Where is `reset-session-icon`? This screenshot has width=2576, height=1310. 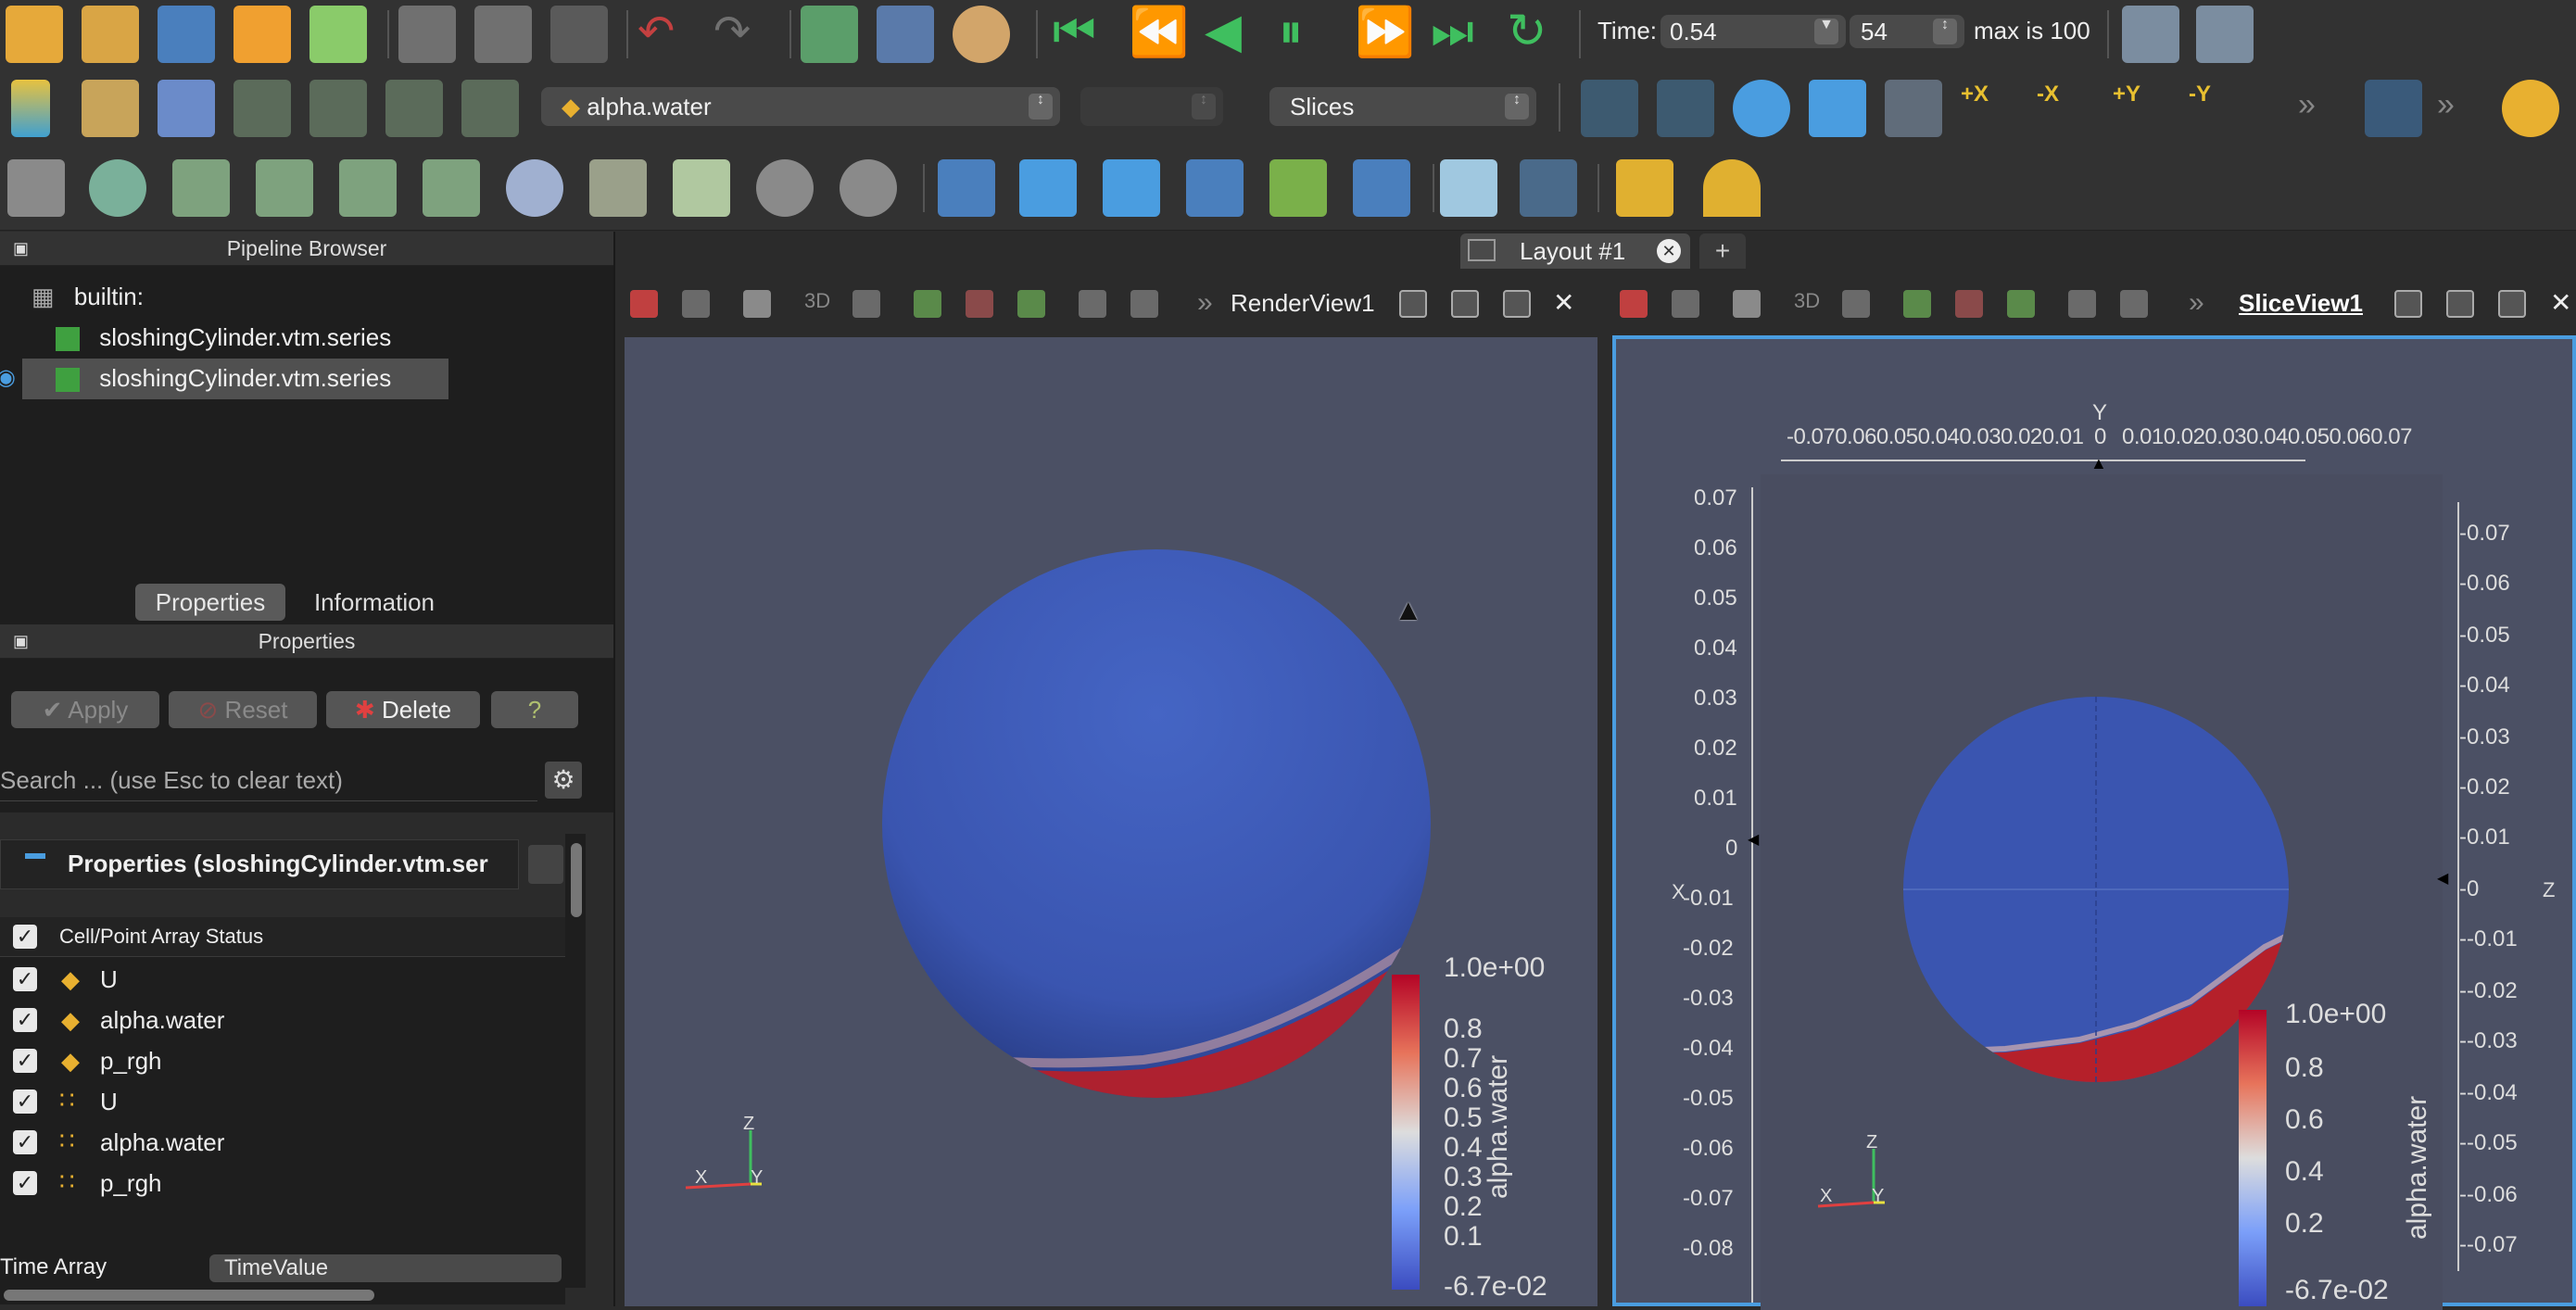 reset-session-icon is located at coordinates (829, 34).